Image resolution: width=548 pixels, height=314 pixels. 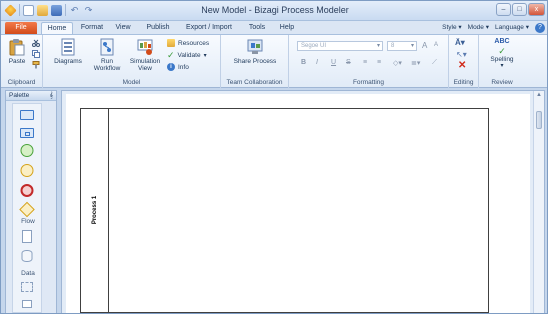 I want to click on simulation-view-button: Simulation View, so click(x=145, y=55).